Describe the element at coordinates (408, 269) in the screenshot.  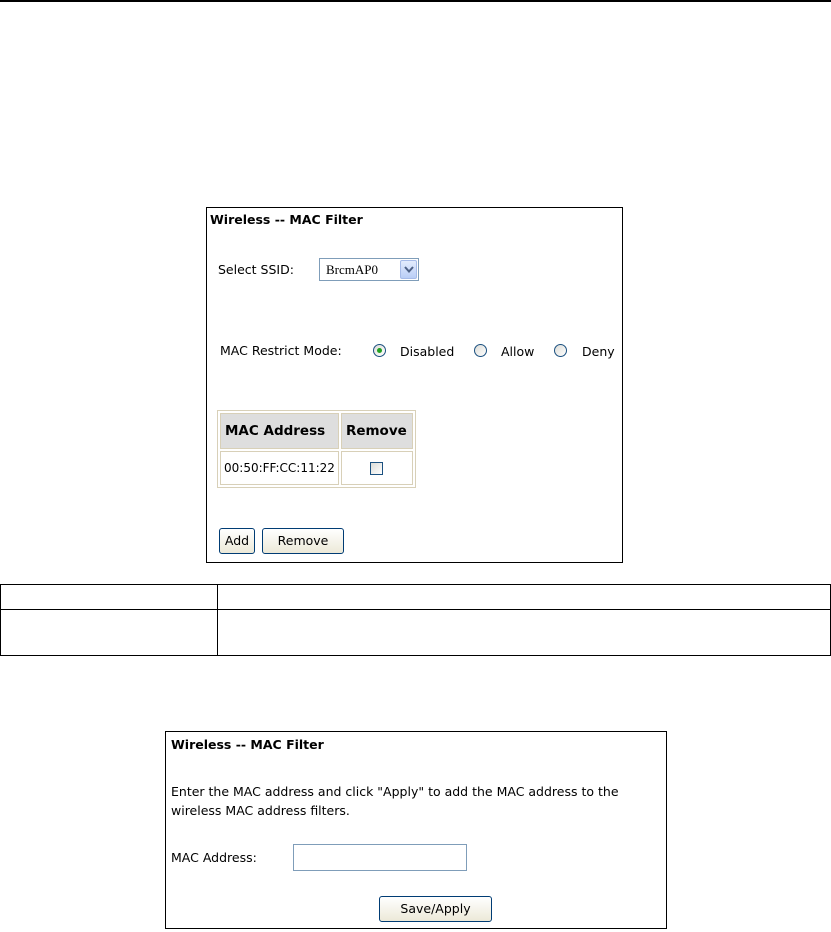
I see `chevron-down-icon` at that location.